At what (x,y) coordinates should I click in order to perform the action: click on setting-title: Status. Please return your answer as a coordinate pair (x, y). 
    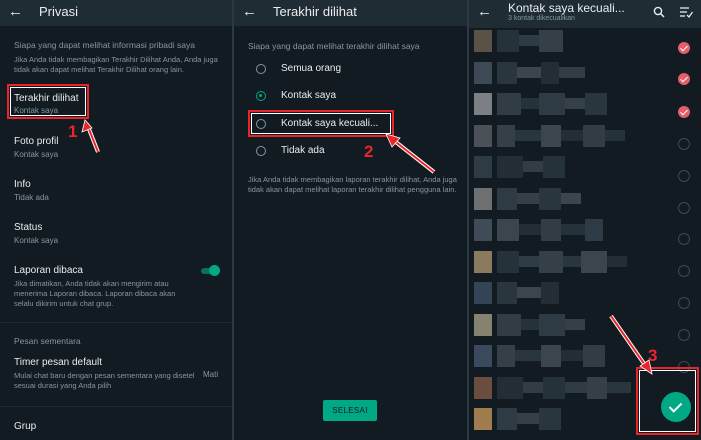
    Looking at the image, I should click on (28, 227).